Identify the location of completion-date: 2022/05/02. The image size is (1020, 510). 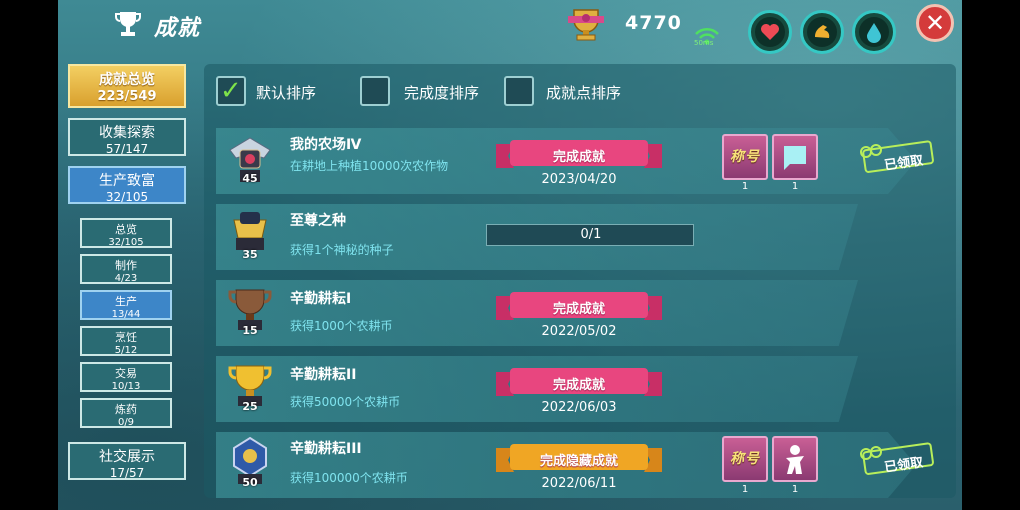
(579, 331).